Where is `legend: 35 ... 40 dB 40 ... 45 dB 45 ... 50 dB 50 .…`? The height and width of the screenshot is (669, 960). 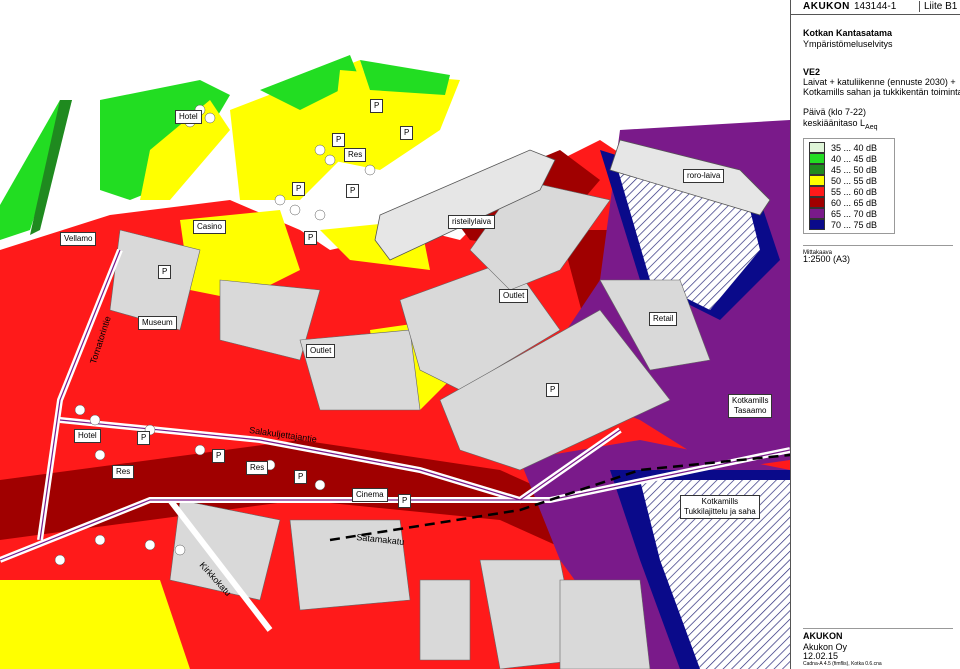
legend: 35 ... 40 dB 40 ... 45 dB 45 ... 50 dB 50 .… is located at coordinates (849, 186).